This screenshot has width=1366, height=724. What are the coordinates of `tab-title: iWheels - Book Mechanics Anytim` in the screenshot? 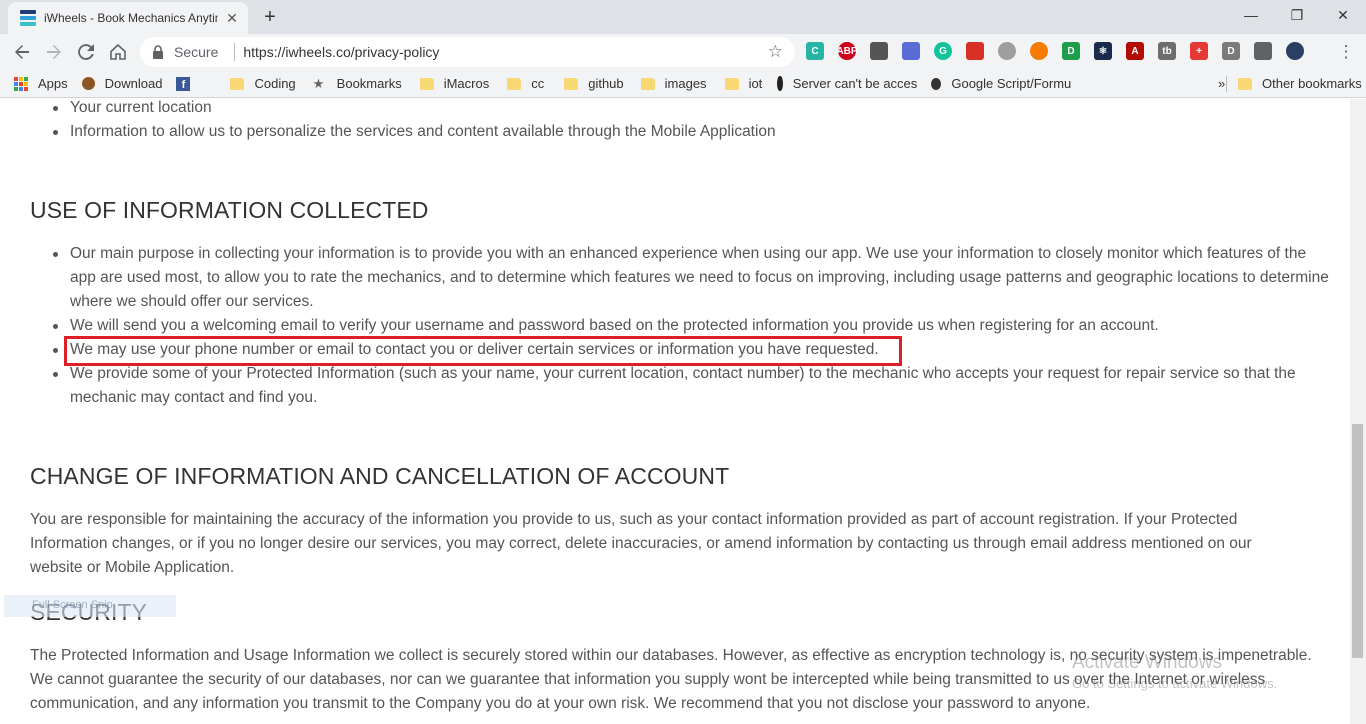 It's located at (131, 18).